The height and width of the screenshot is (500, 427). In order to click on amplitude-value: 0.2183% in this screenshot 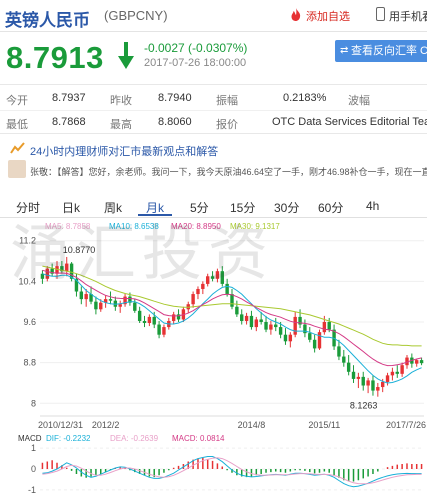, I will do `click(305, 98)`.